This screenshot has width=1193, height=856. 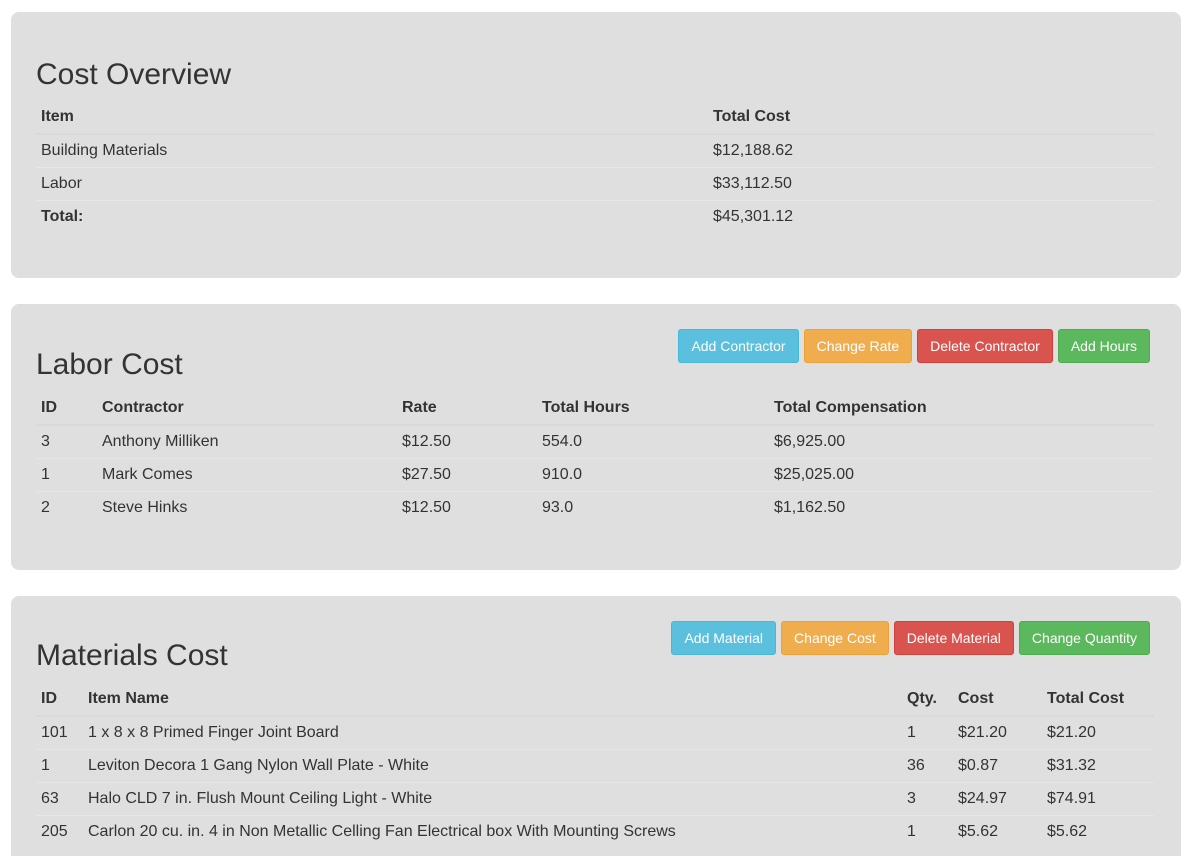 What do you see at coordinates (738, 346) in the screenshot?
I see `add-contractor-button: Add Contractor` at bounding box center [738, 346].